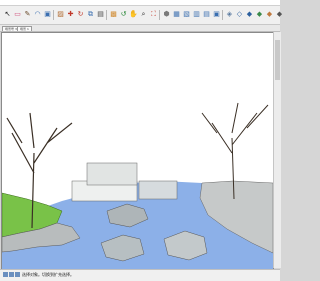 Image resolution: width=320 pixels, height=281 pixels. I want to click on pavilion-side, so click(158, 190).